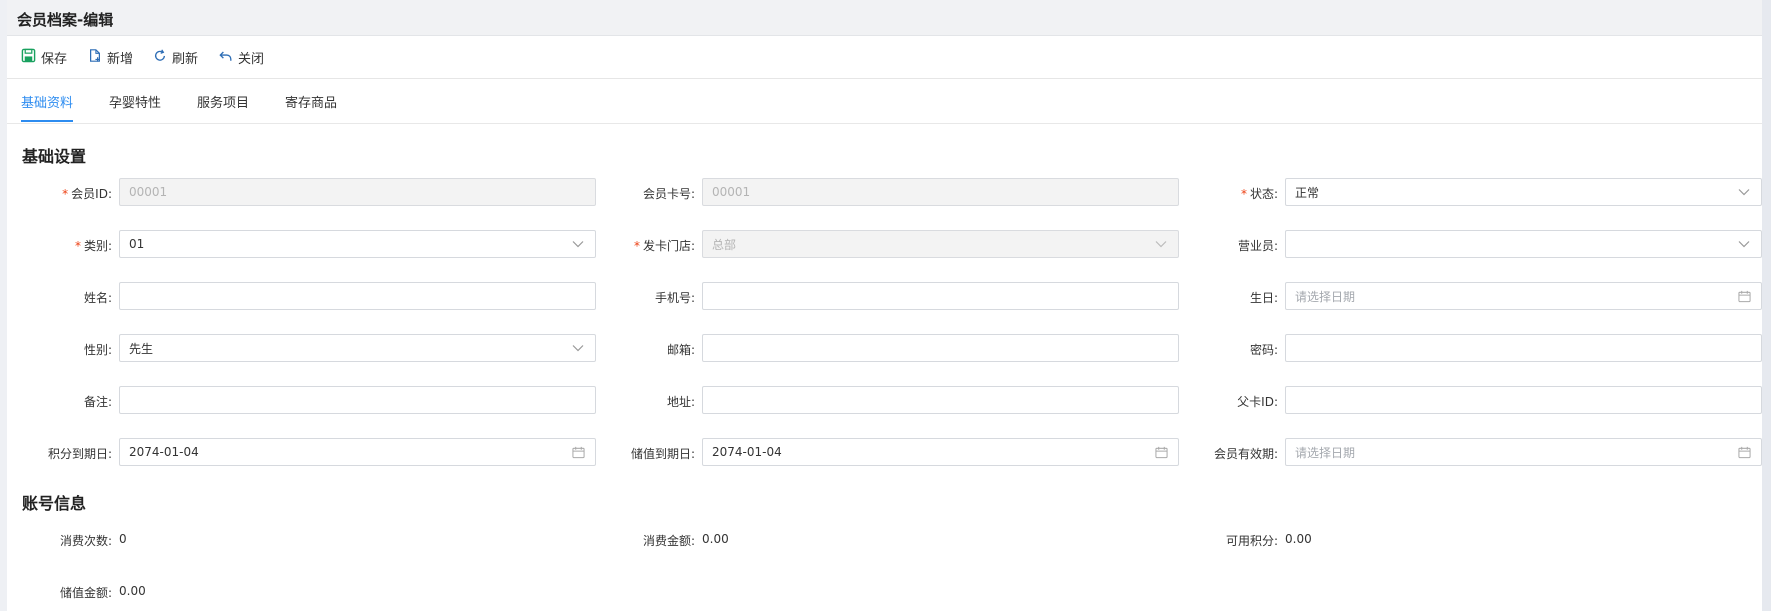 Image resolution: width=1771 pixels, height=611 pixels. What do you see at coordinates (31, 57) in the screenshot?
I see `save-icon` at bounding box center [31, 57].